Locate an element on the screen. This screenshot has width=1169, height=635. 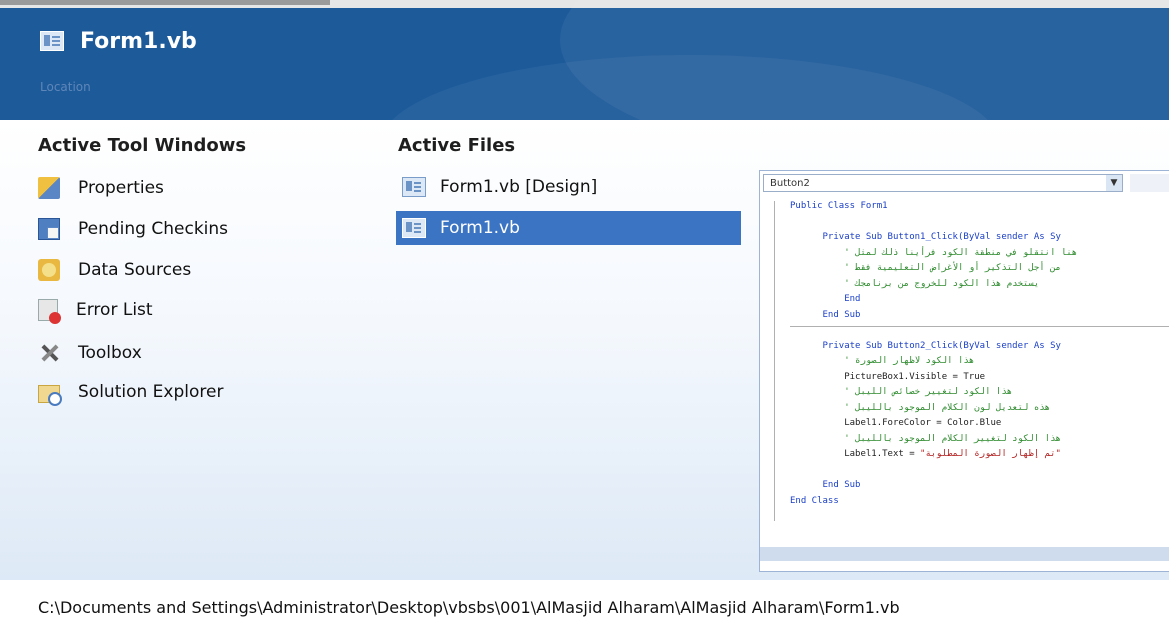
code-line: Label1.ForeColor = Color.Blue is located at coordinates (923, 423).